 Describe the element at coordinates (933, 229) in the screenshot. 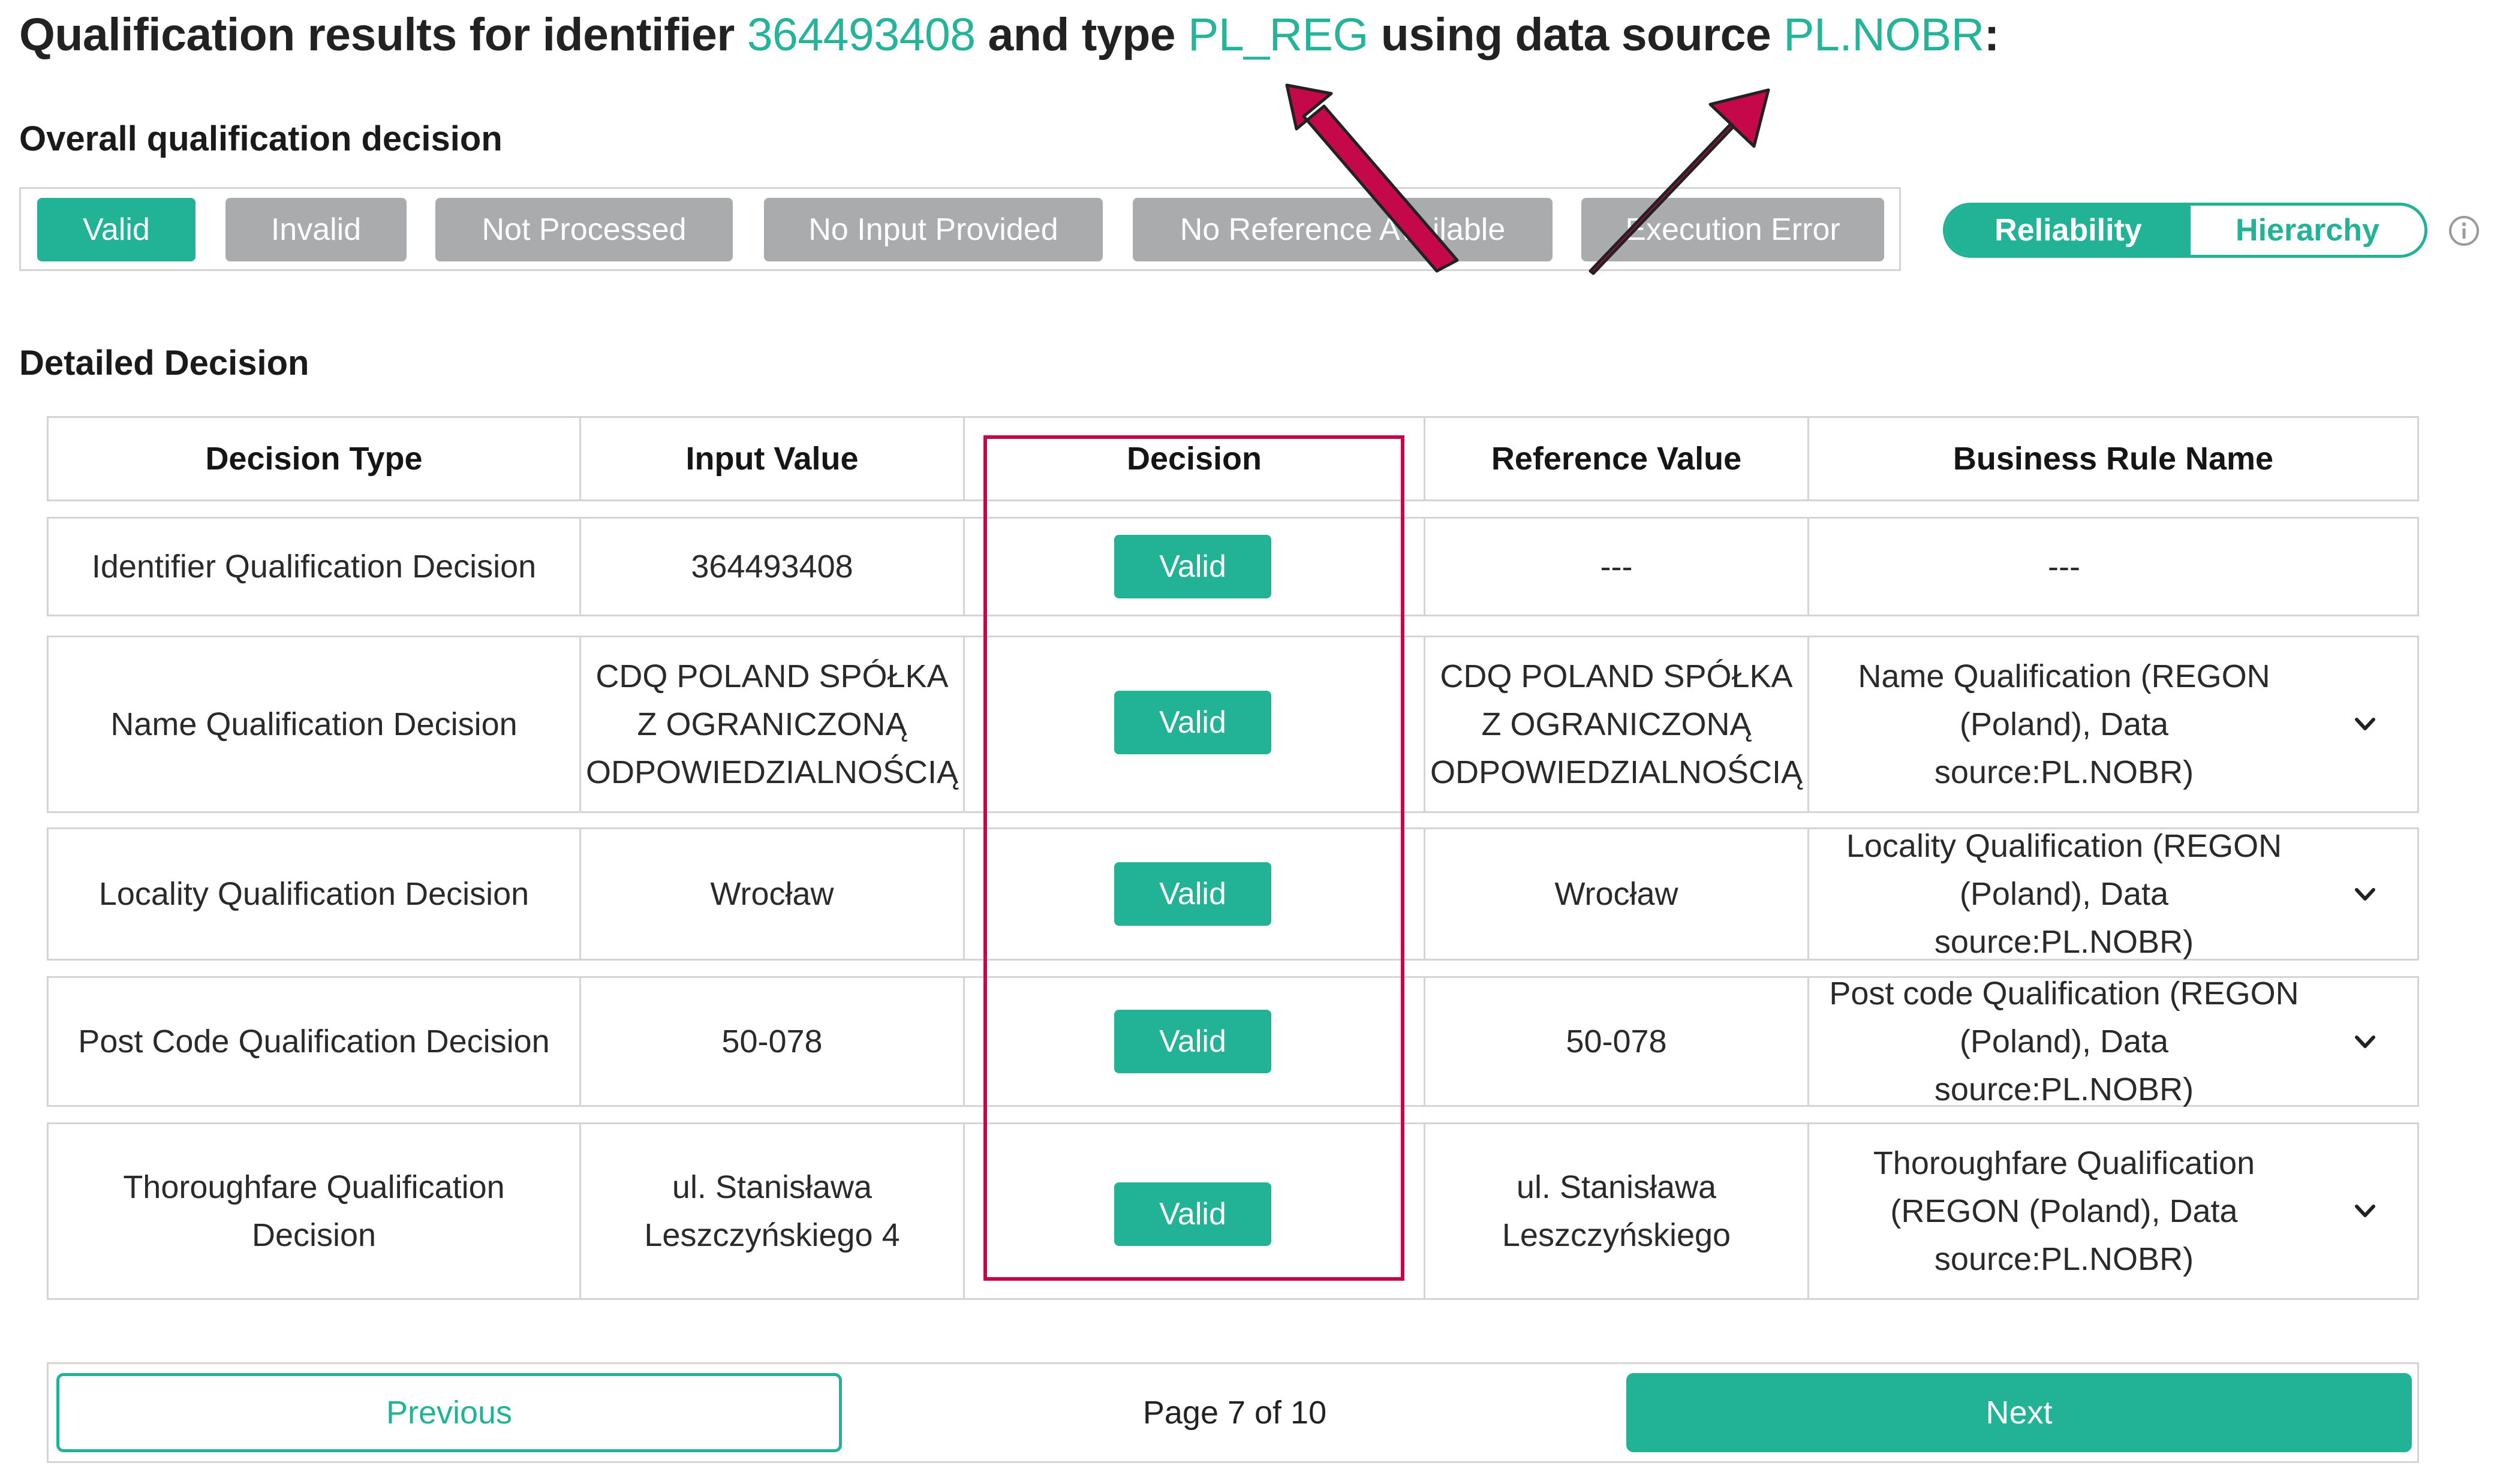

I see `status-no-input-button: No Input Provided` at that location.